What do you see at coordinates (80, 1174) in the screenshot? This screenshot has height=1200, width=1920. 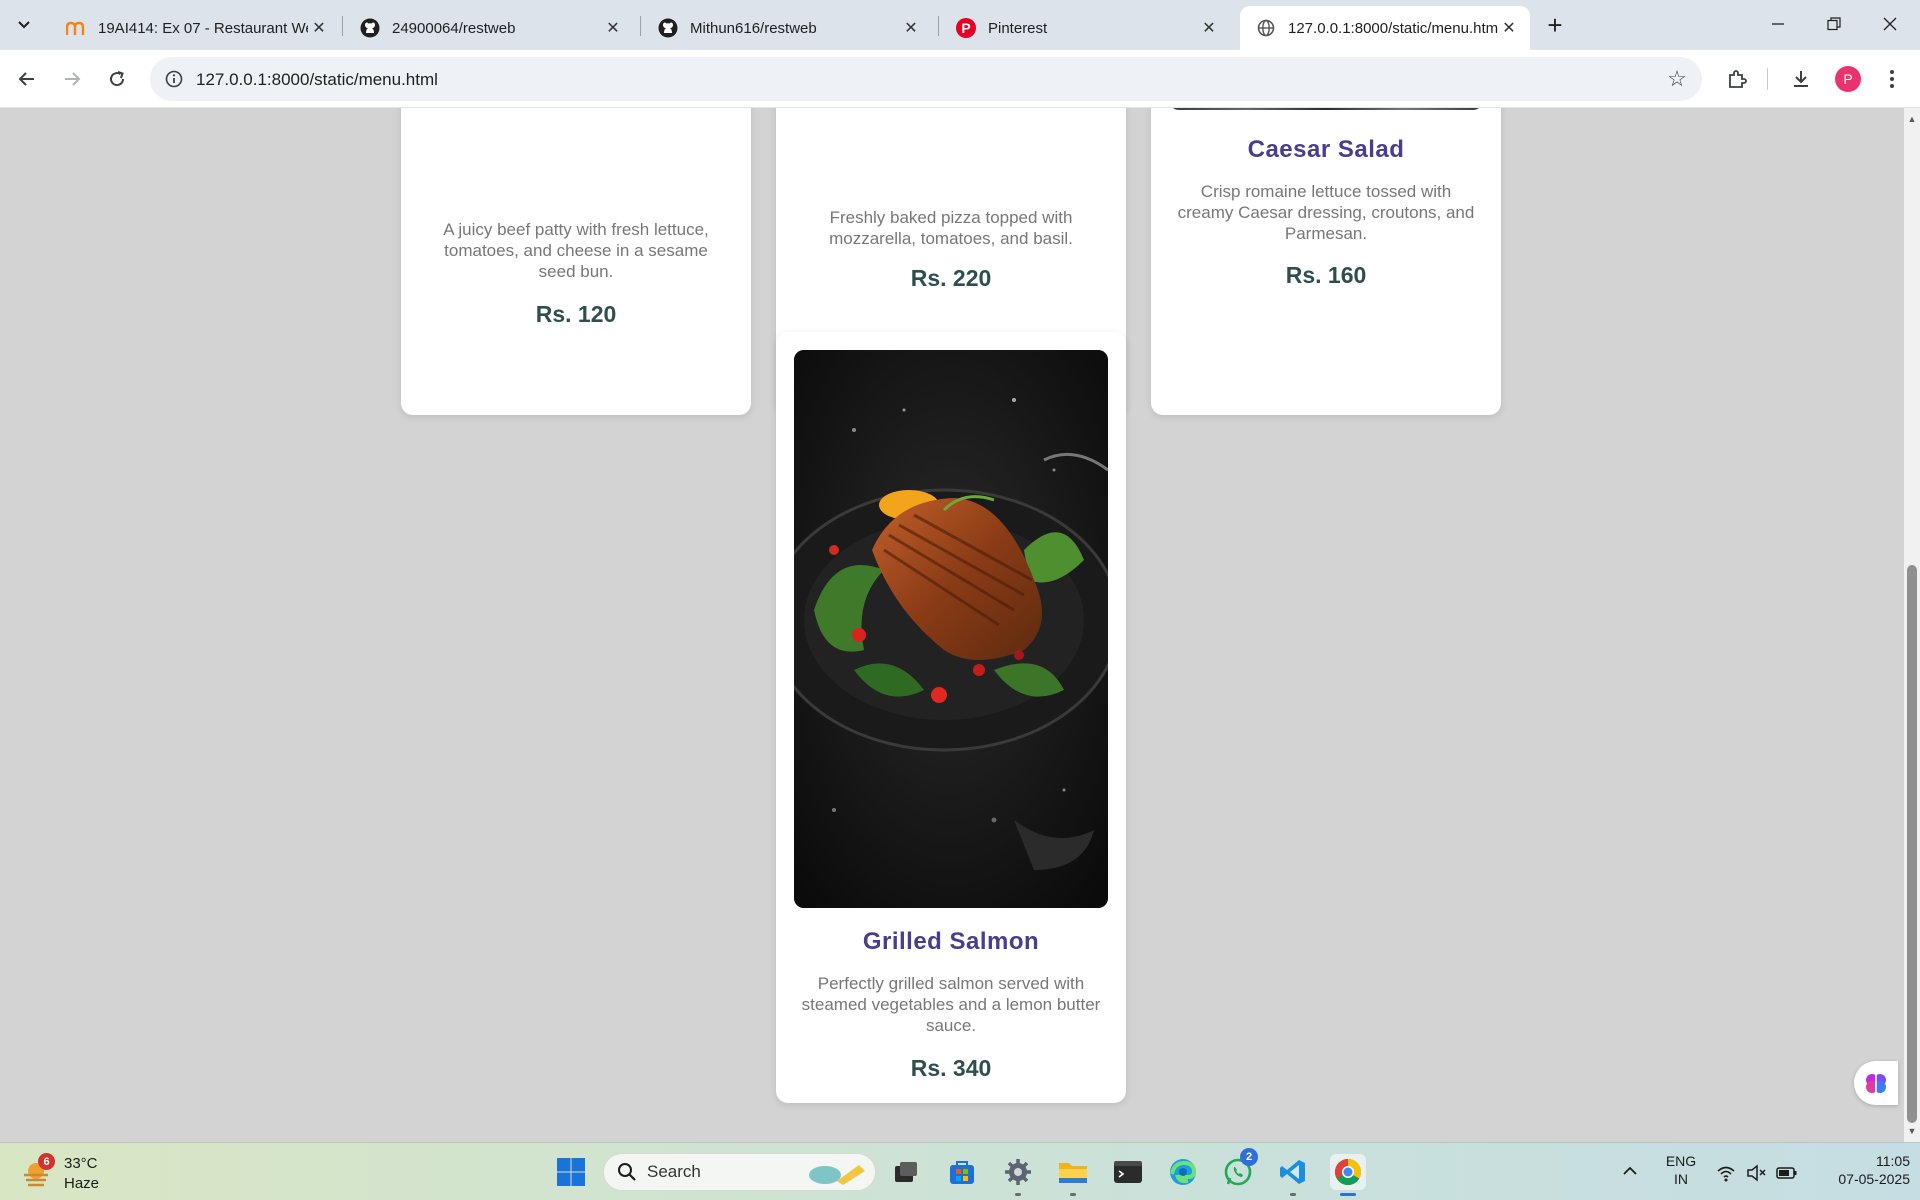 I see `weather-widget: 6 33°C Haze` at bounding box center [80, 1174].